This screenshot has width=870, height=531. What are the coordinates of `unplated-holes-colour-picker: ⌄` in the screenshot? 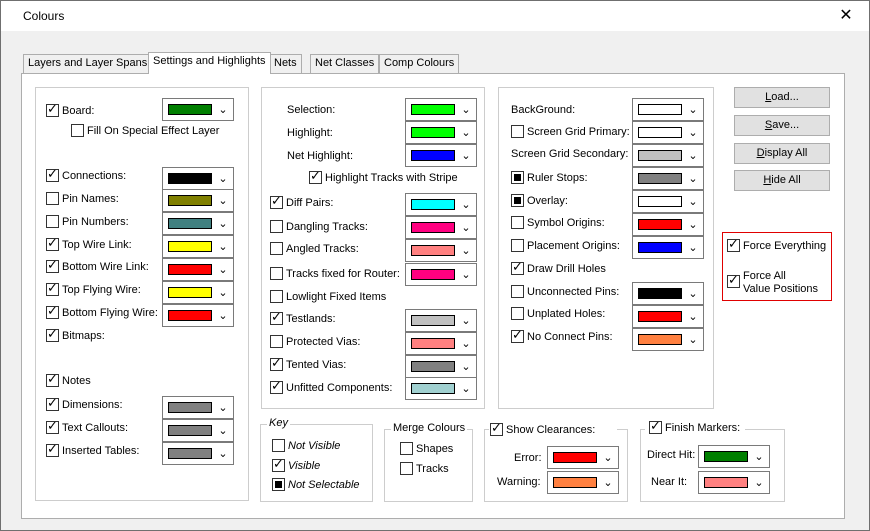 It's located at (668, 316).